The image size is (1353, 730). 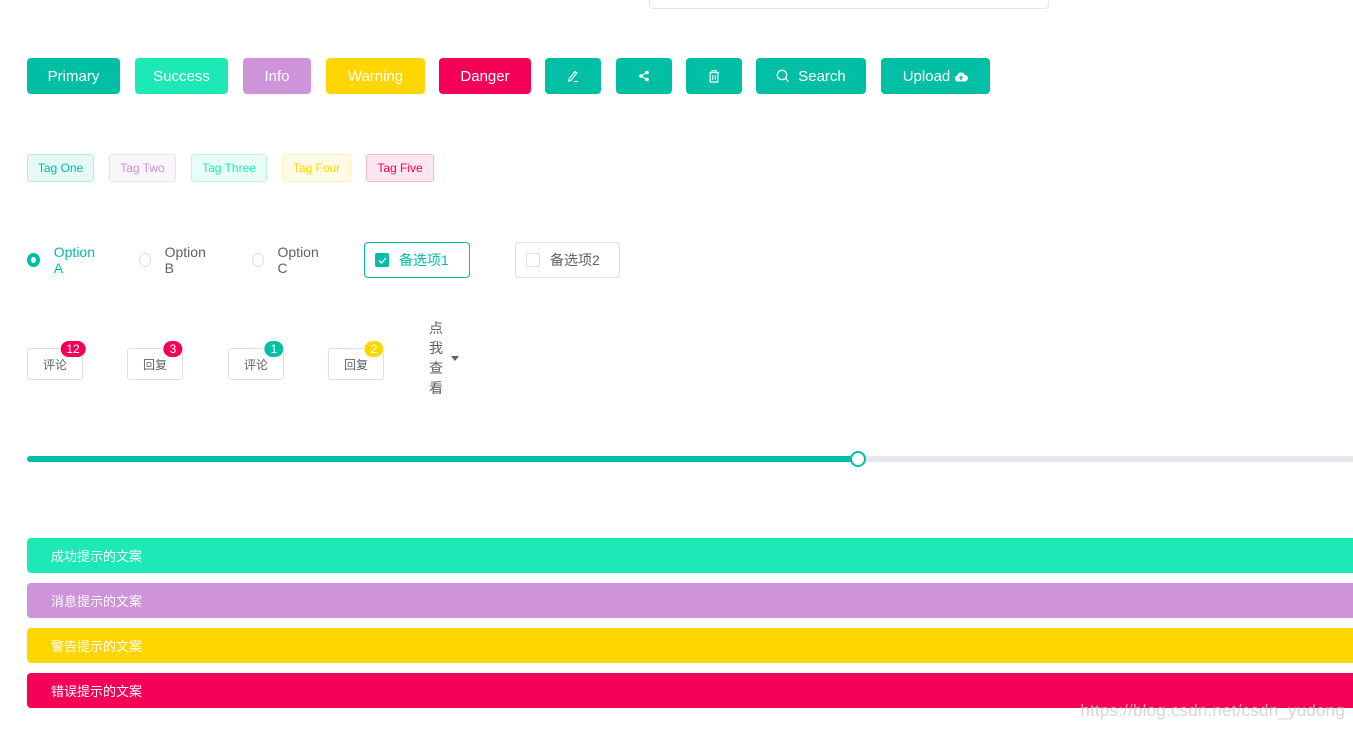 I want to click on tag-label: Tag Two, so click(x=142, y=168).